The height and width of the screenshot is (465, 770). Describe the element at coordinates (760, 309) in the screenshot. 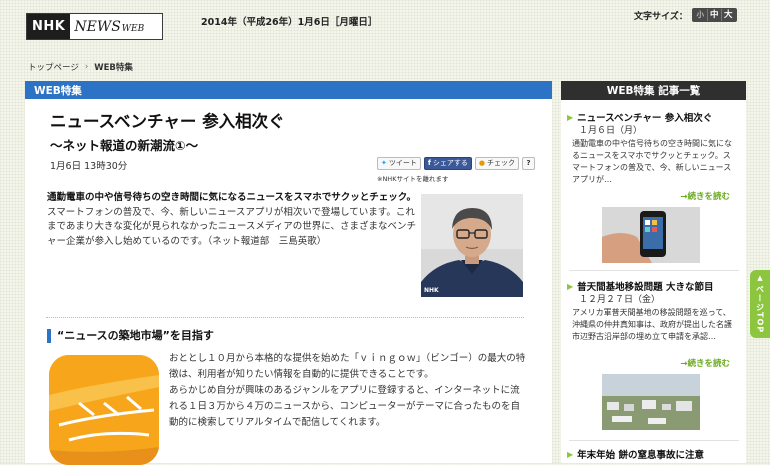

I see `page-top-label: ページTOP` at that location.